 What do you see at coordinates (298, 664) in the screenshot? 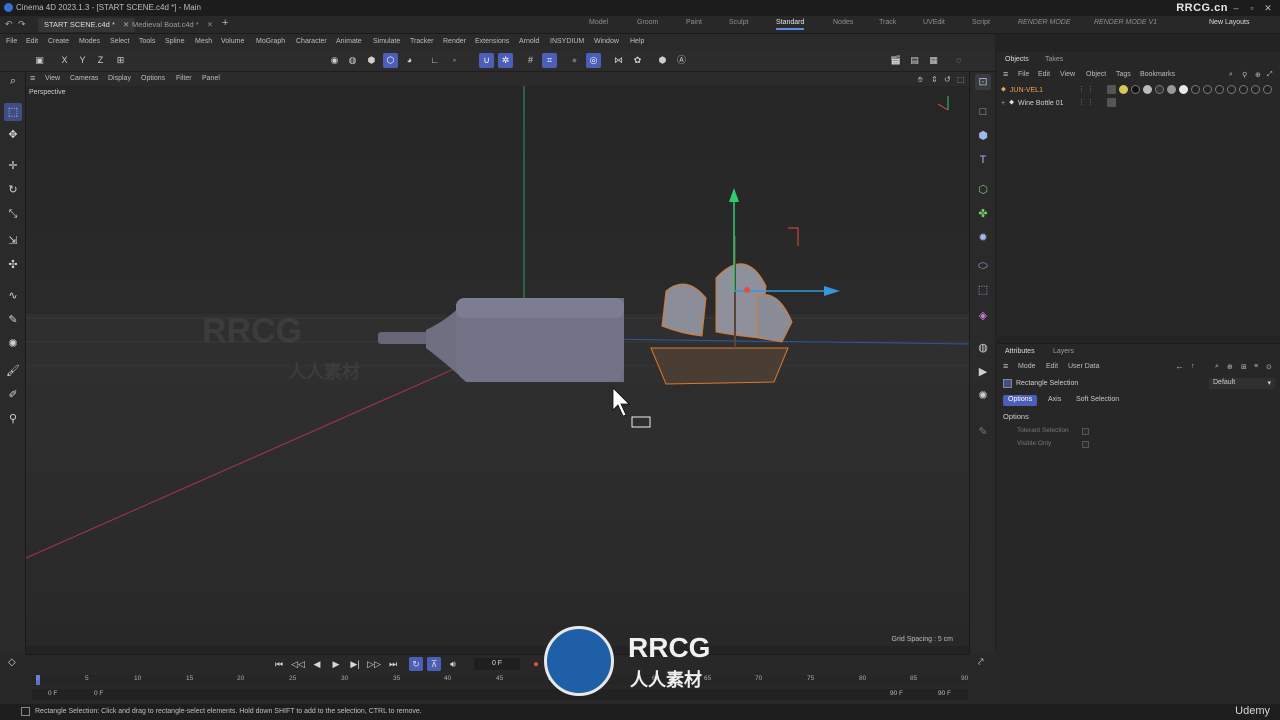
I see `previous-key-icon: ◁◁` at bounding box center [298, 664].